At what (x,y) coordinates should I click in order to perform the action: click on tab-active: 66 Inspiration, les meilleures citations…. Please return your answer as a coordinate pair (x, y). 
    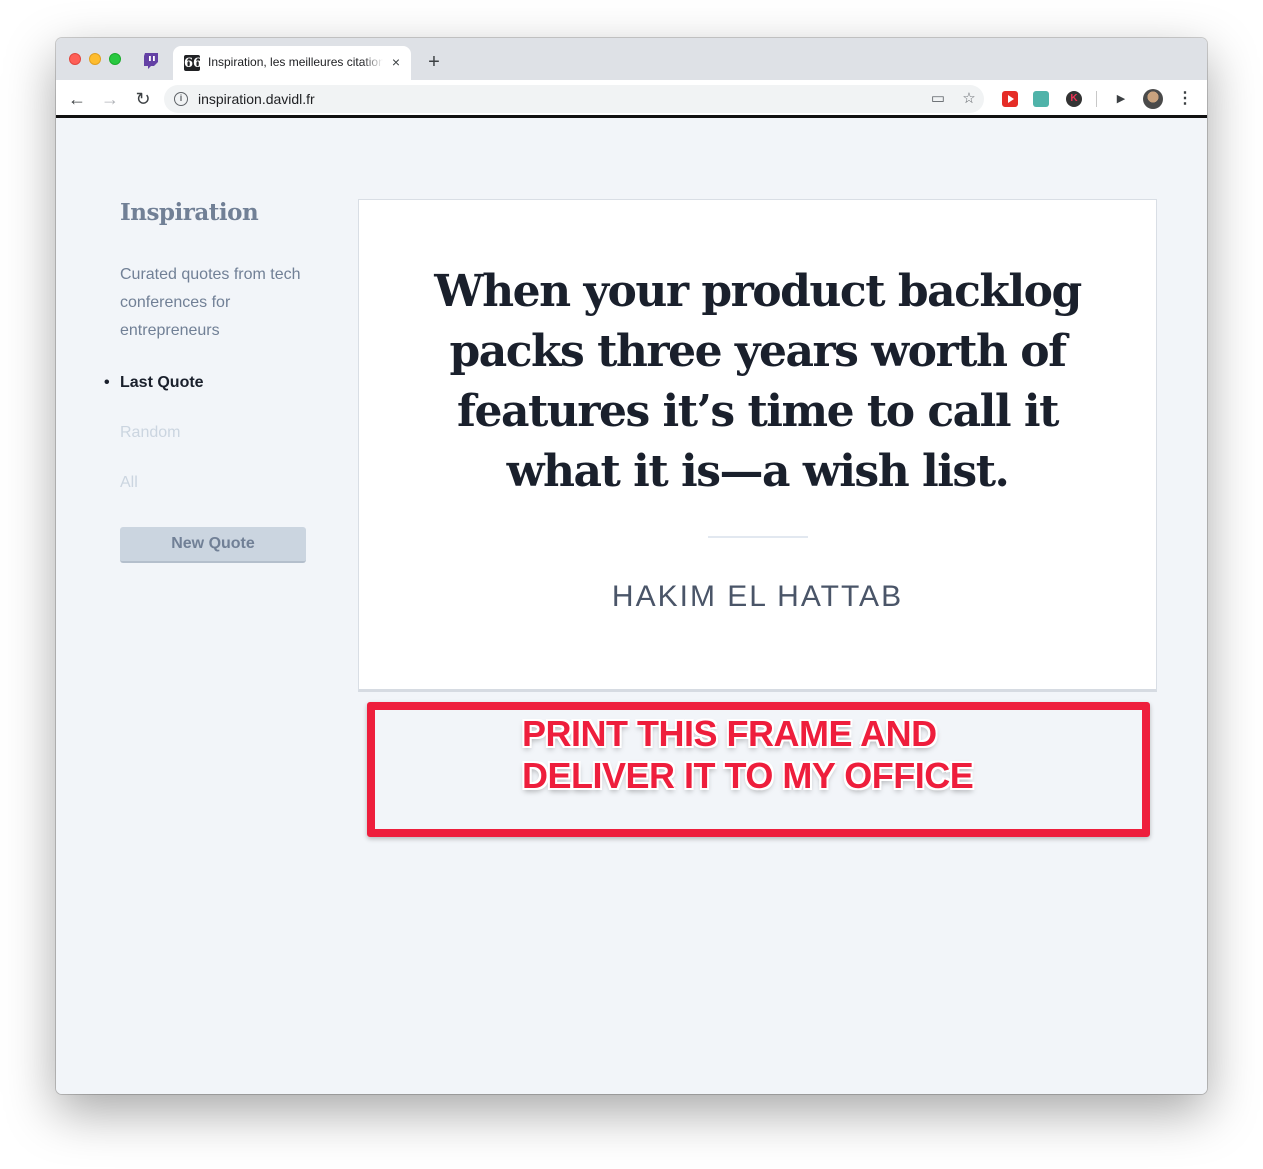
    Looking at the image, I should click on (292, 63).